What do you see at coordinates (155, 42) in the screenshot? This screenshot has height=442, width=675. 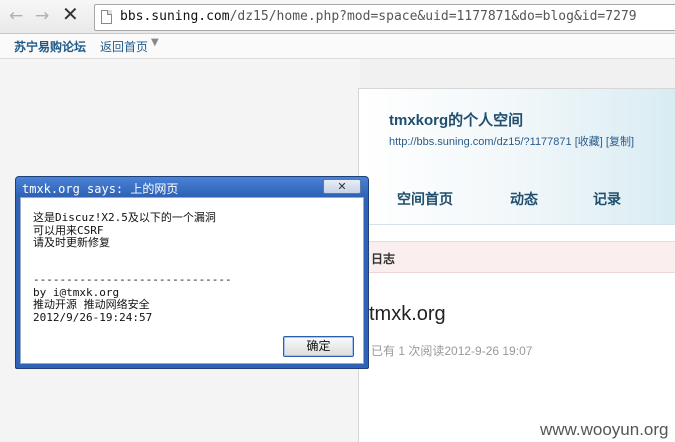 I see `chevron-down-icon: ▼` at bounding box center [155, 42].